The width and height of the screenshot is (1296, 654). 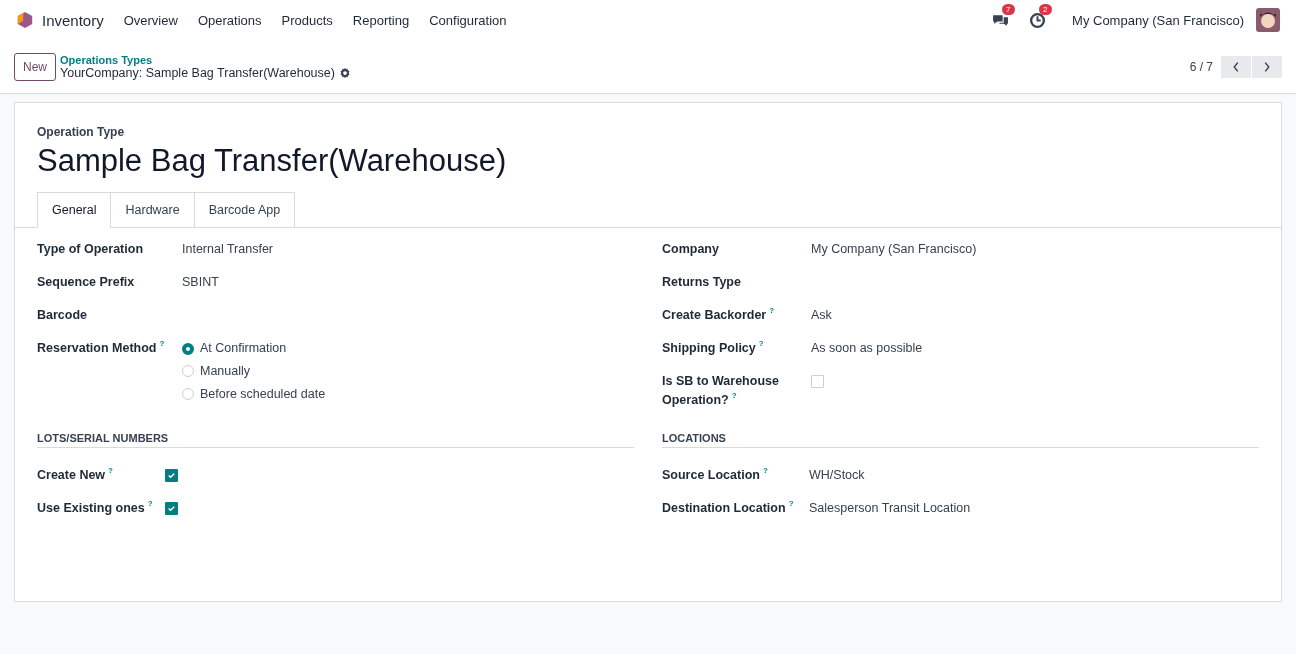 What do you see at coordinates (721, 391) in the screenshot?
I see `field-label: Is SB to Warehouse Operation? $^{?}$` at bounding box center [721, 391].